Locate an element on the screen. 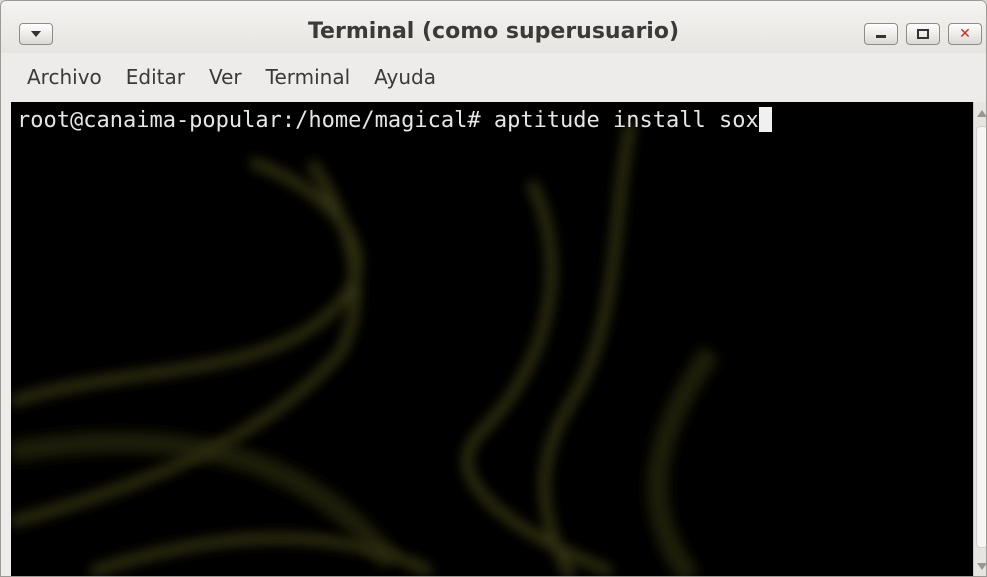 Image resolution: width=987 pixels, height=577 pixels. typed-command: aptitude install sox is located at coordinates (626, 120).